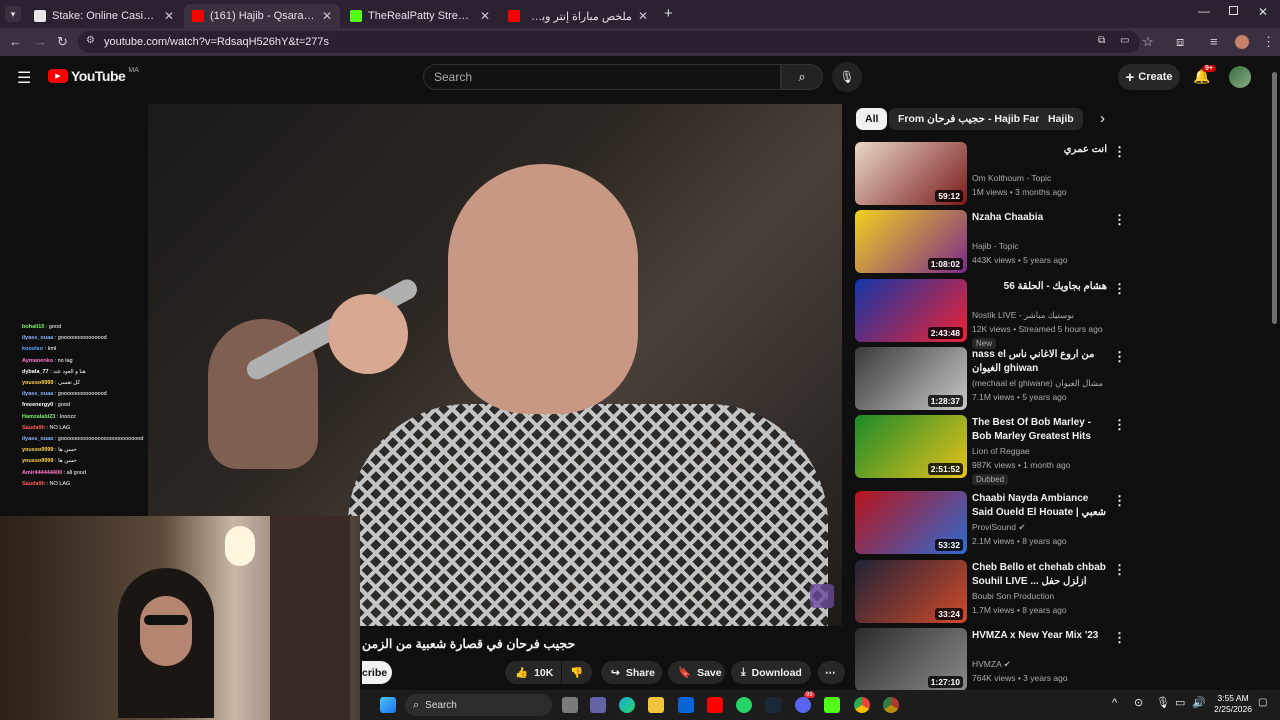  Describe the element at coordinates (24, 78) in the screenshot. I see `hamburger-menu-icon: ☰` at that location.